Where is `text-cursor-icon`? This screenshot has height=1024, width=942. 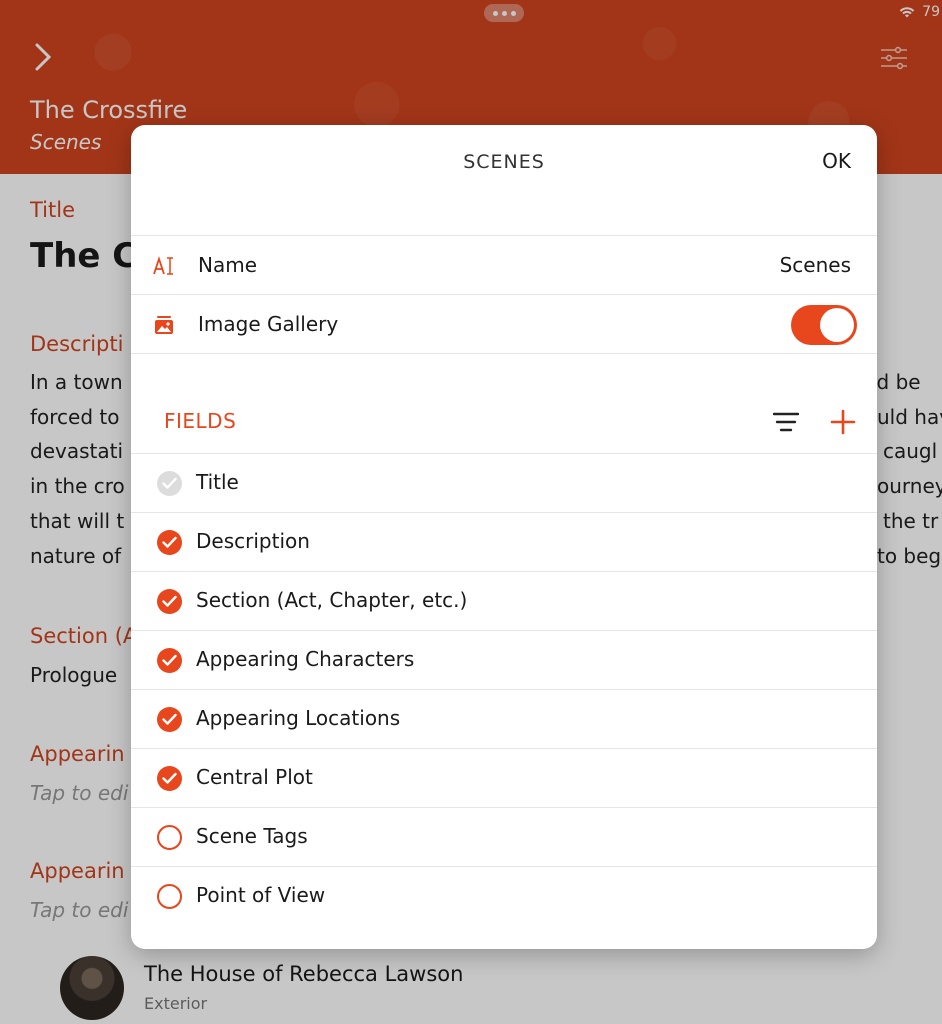
text-cursor-icon is located at coordinates (163, 265).